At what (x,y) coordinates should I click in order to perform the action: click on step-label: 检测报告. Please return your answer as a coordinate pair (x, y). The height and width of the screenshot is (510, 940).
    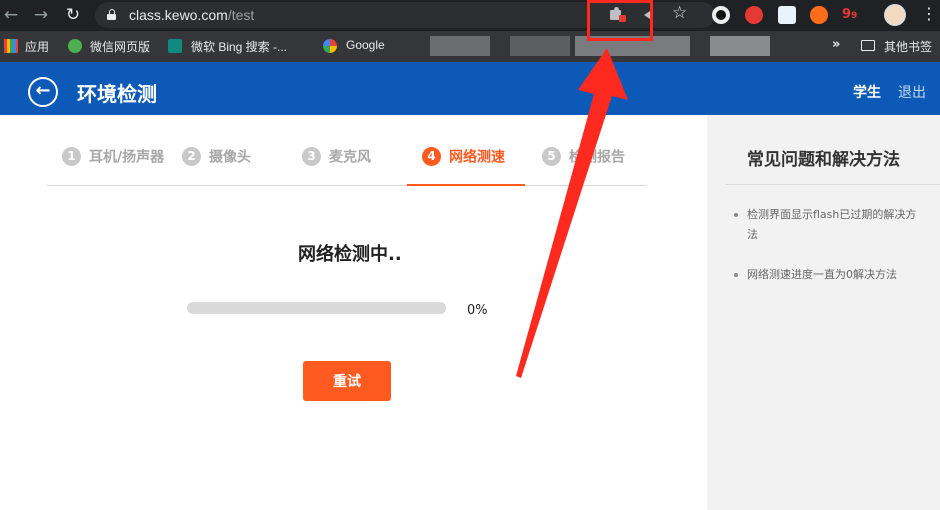
    Looking at the image, I should click on (597, 157).